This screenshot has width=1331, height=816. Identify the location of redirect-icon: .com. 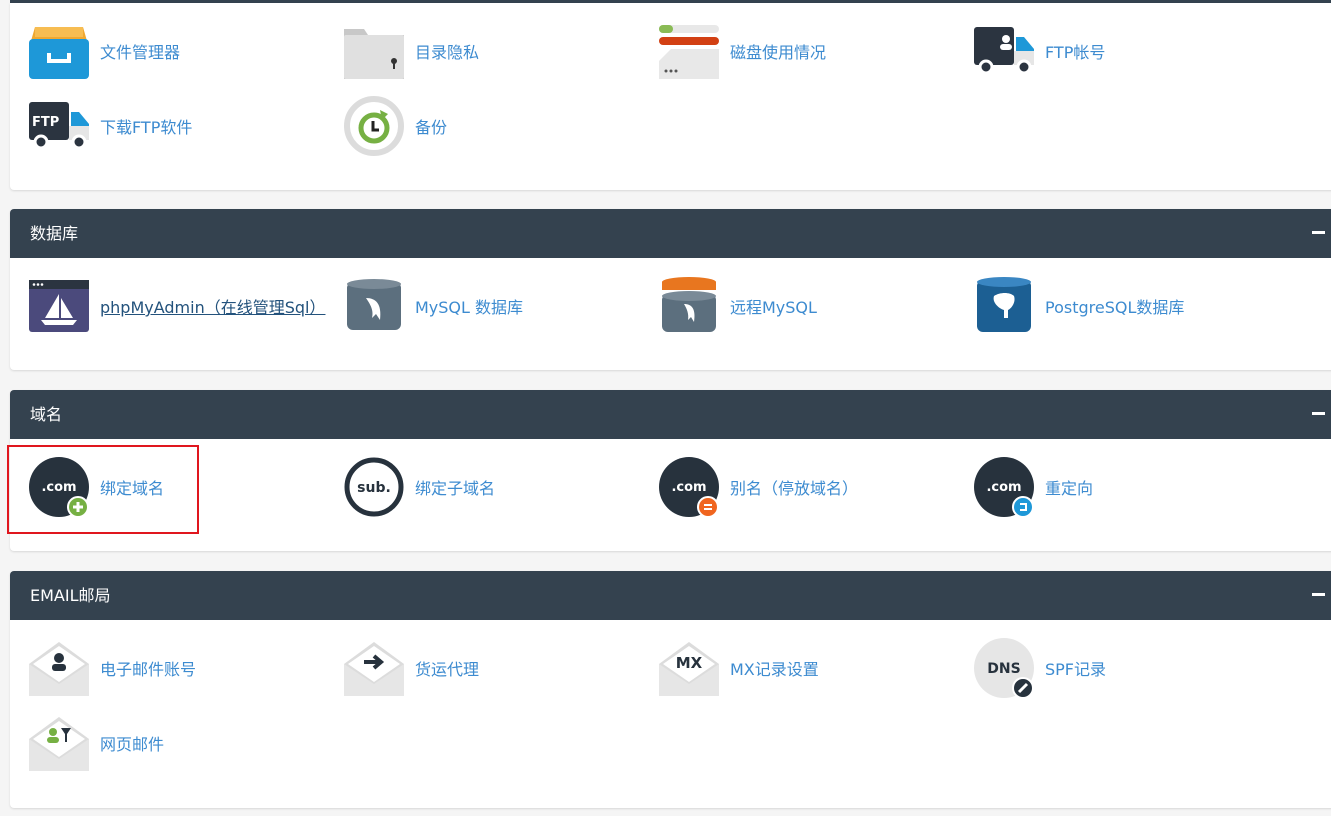
(1004, 487).